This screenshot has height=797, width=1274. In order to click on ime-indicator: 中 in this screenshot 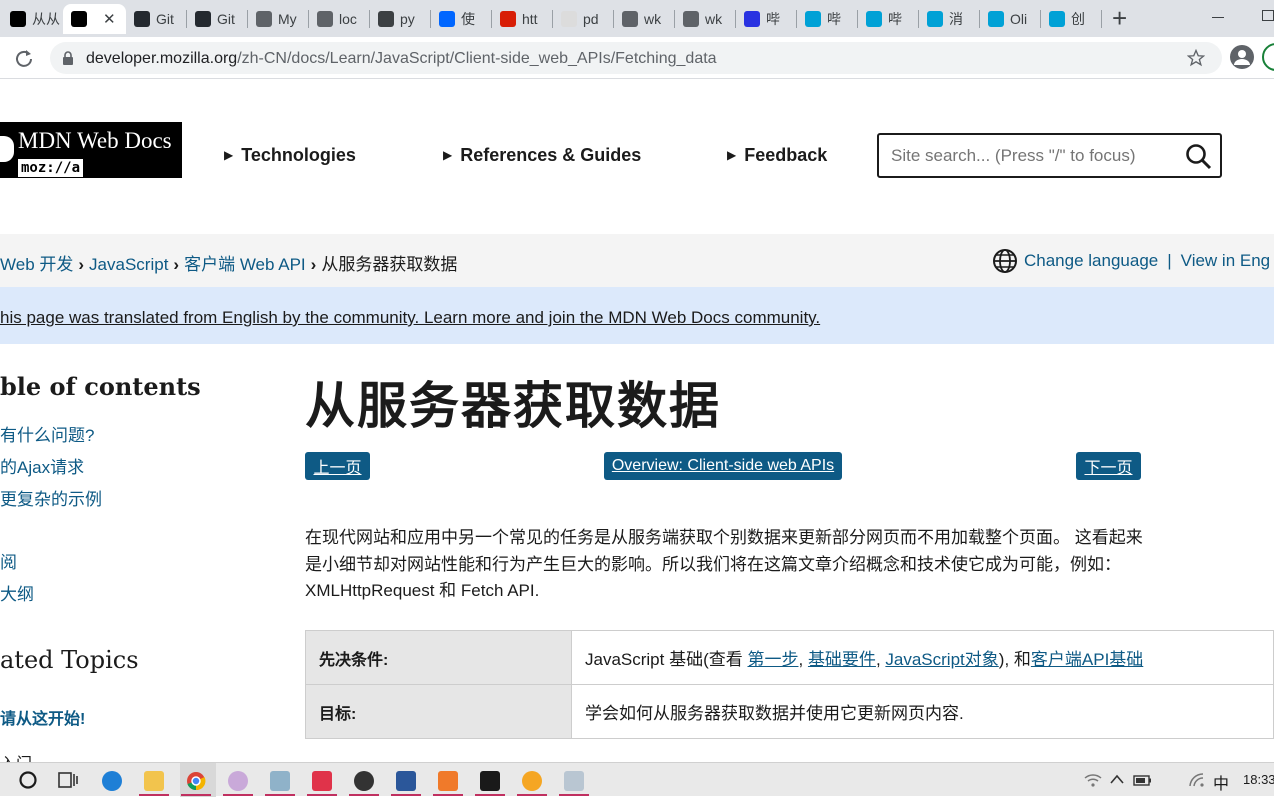, I will do `click(1221, 782)`.